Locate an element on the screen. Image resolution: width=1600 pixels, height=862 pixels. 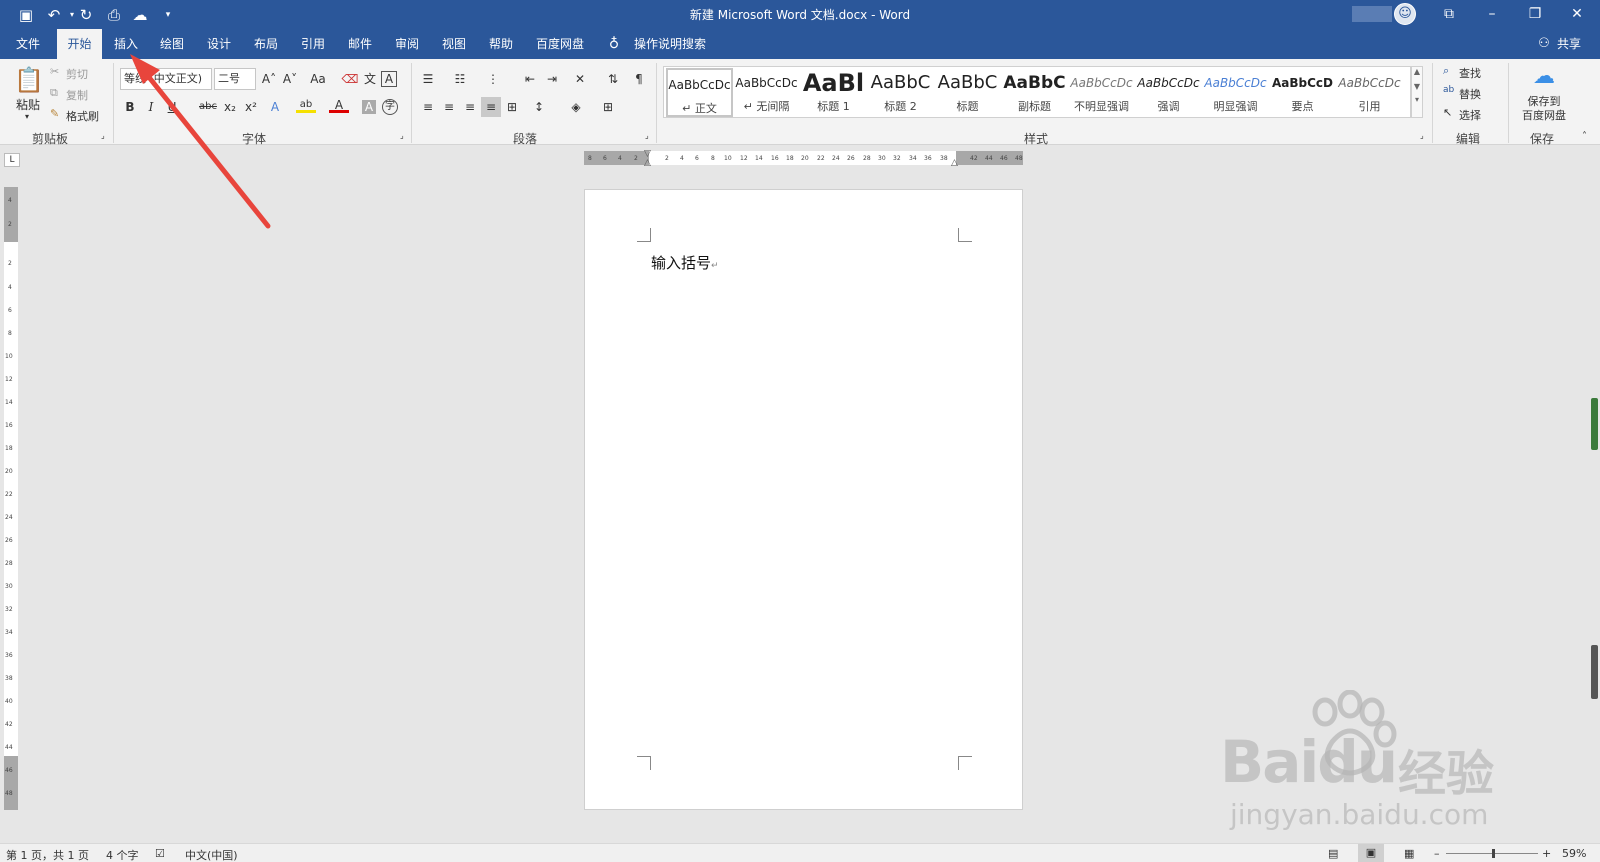
clear-formatting-icon: ⌫ is located at coordinates (350, 79).